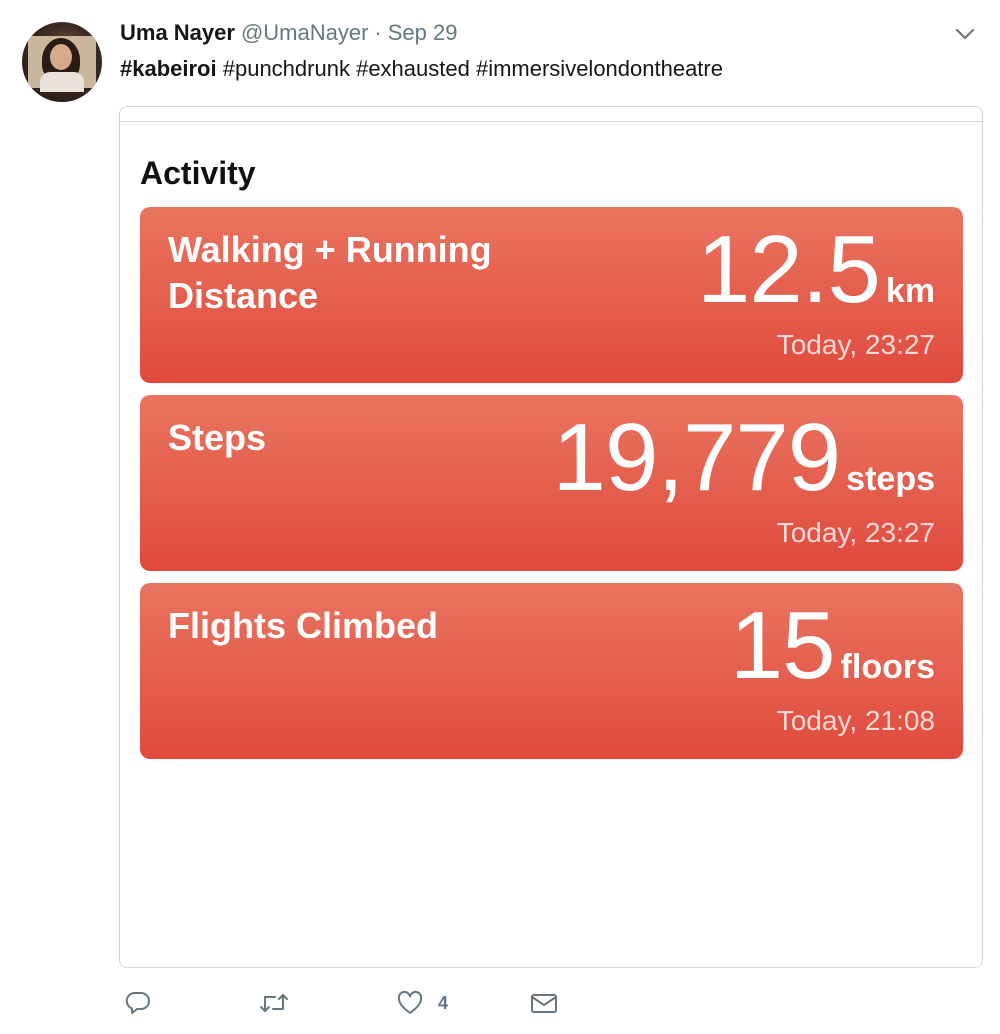 This screenshot has width=1000, height=1034. Describe the element at coordinates (551, 121) in the screenshot. I see `divider` at that location.